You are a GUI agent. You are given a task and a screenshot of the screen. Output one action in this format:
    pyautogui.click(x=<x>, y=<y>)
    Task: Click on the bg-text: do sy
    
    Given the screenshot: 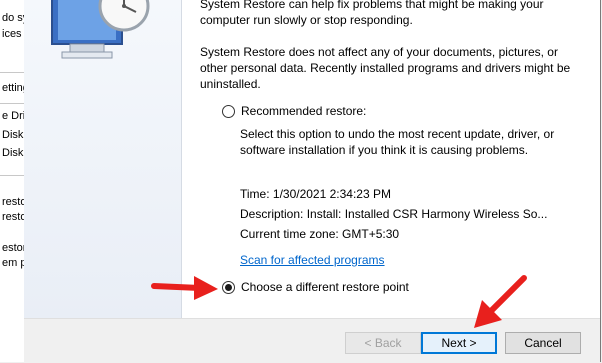 What is the action you would take?
    pyautogui.click(x=13, y=18)
    